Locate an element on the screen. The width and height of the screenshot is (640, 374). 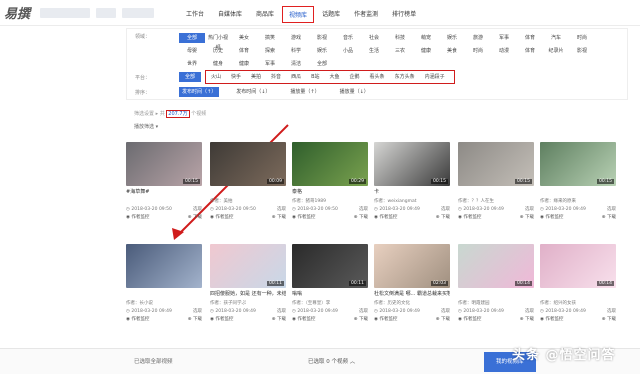
category-chip: 体育 is located at coordinates (530, 38).